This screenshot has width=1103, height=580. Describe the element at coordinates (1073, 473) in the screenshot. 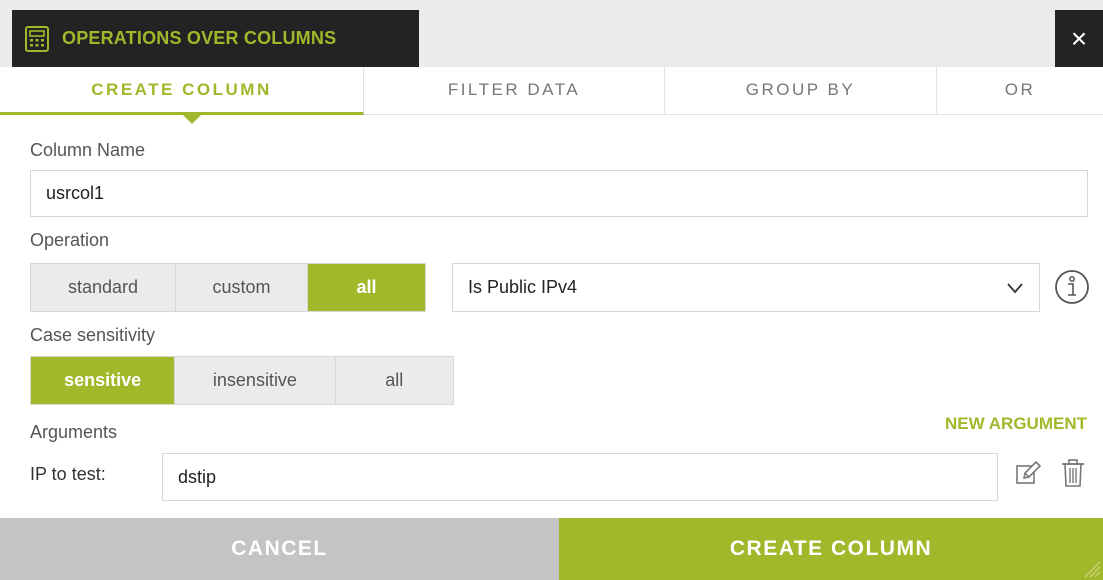

I see `trash-icon` at that location.